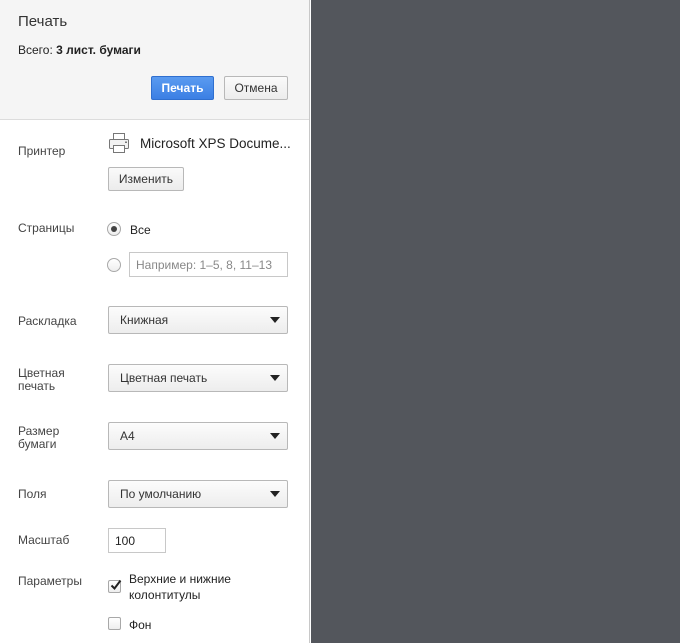  Describe the element at coordinates (165, 595) in the screenshot. I see `headers-footers-line2: колонтитулы` at that location.